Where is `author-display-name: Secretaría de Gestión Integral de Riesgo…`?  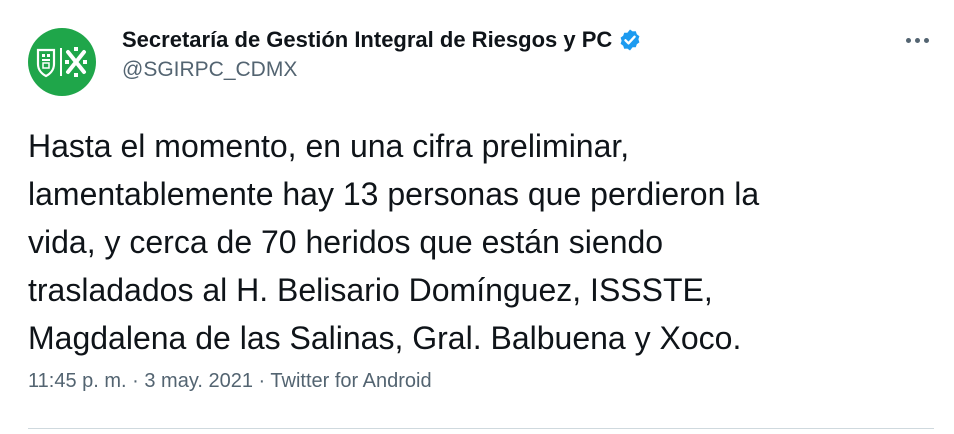
author-display-name: Secretaría de Gestión Integral de Riesgo… is located at coordinates (367, 40).